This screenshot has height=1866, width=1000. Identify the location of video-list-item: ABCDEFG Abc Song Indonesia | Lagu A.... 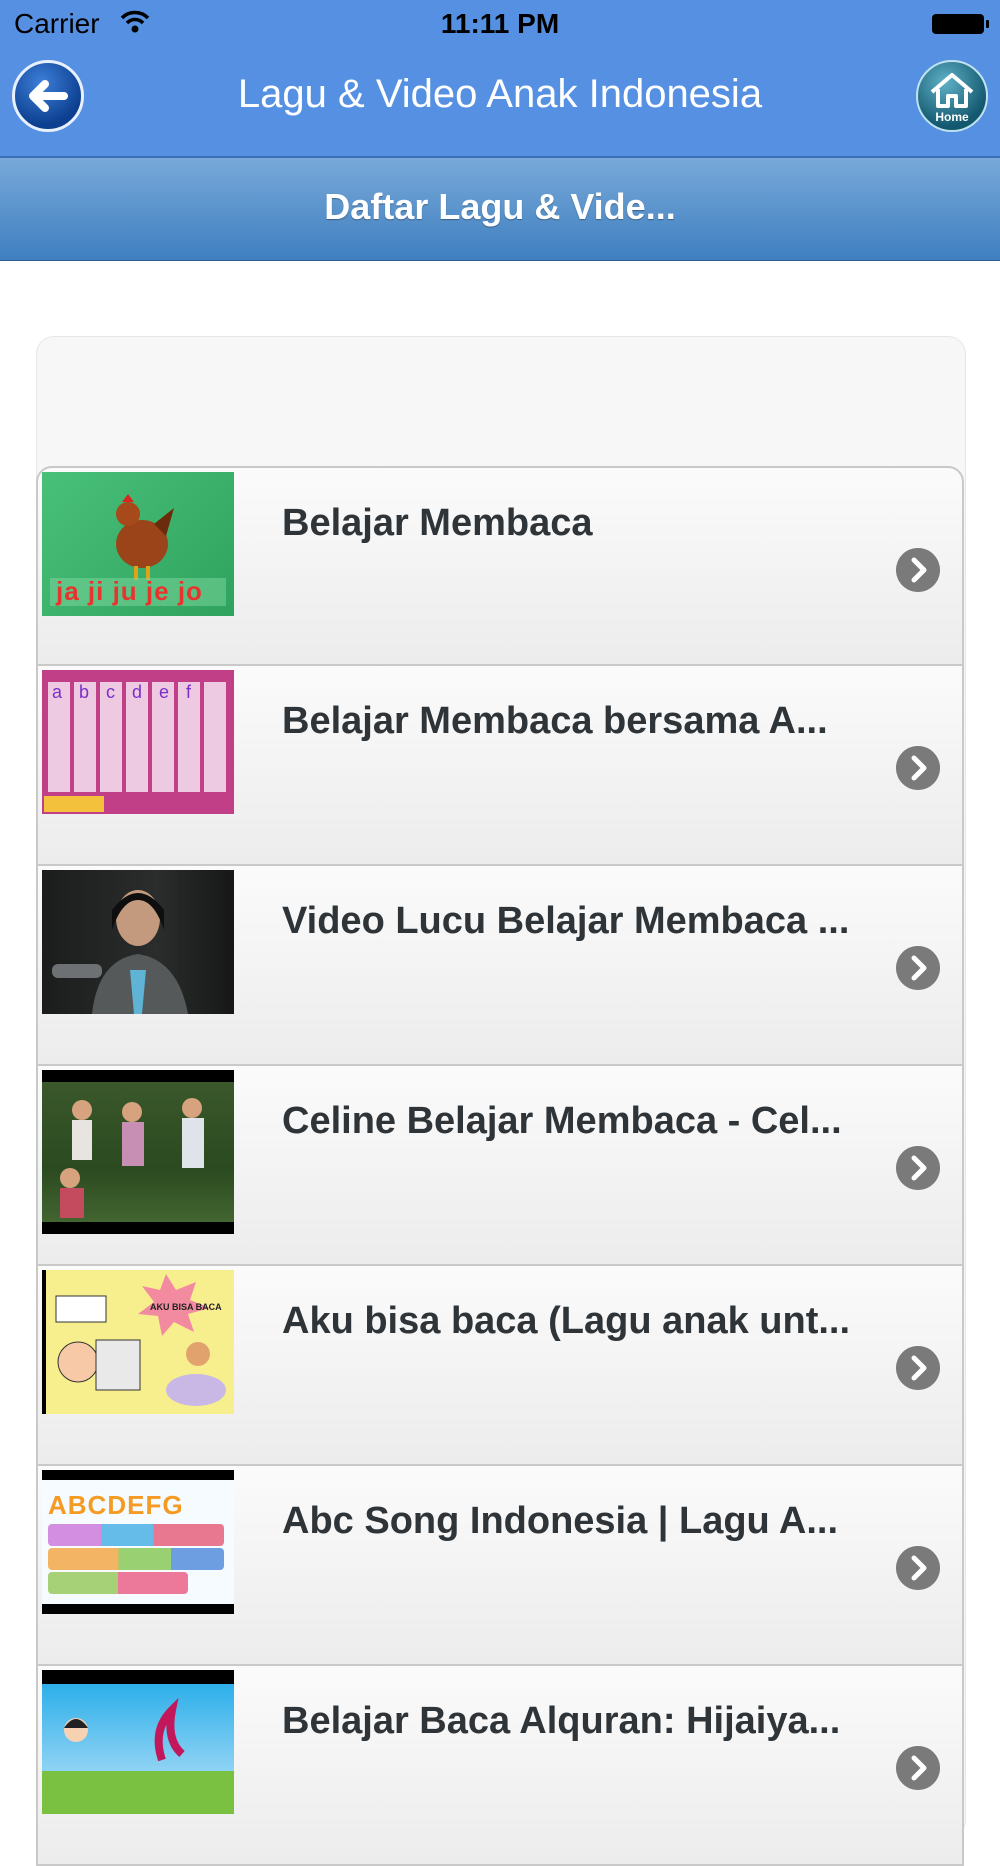
(500, 1566).